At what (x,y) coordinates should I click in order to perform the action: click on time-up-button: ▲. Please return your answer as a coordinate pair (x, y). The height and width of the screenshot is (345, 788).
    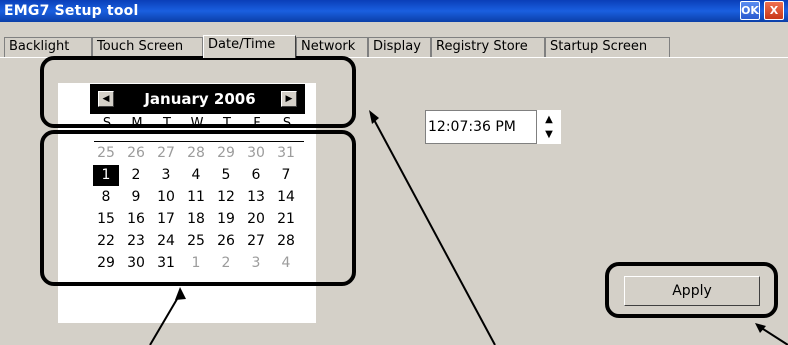
    Looking at the image, I should click on (549, 119).